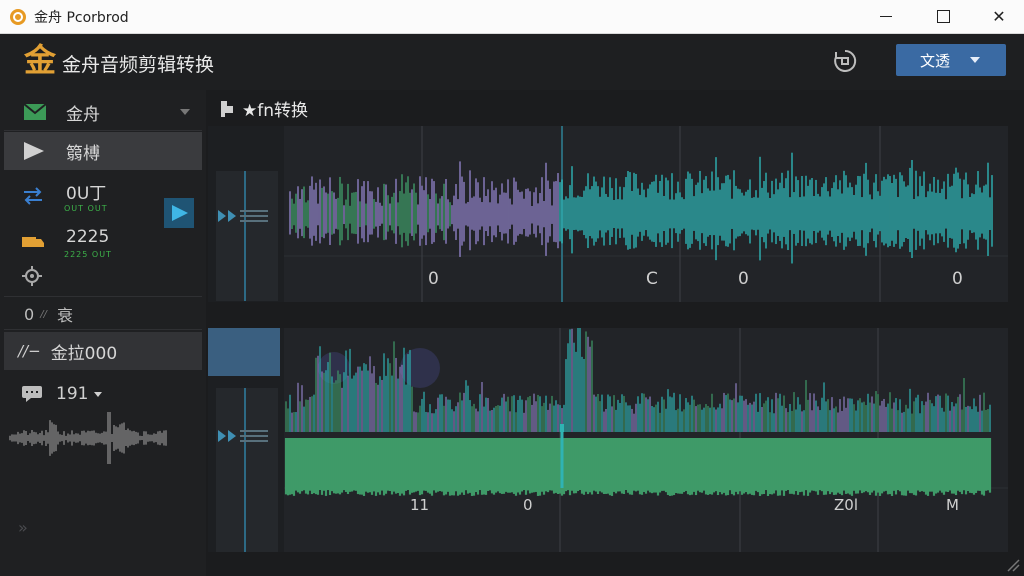  What do you see at coordinates (846, 505) in the screenshot?
I see `tick-label: Z0l` at bounding box center [846, 505].